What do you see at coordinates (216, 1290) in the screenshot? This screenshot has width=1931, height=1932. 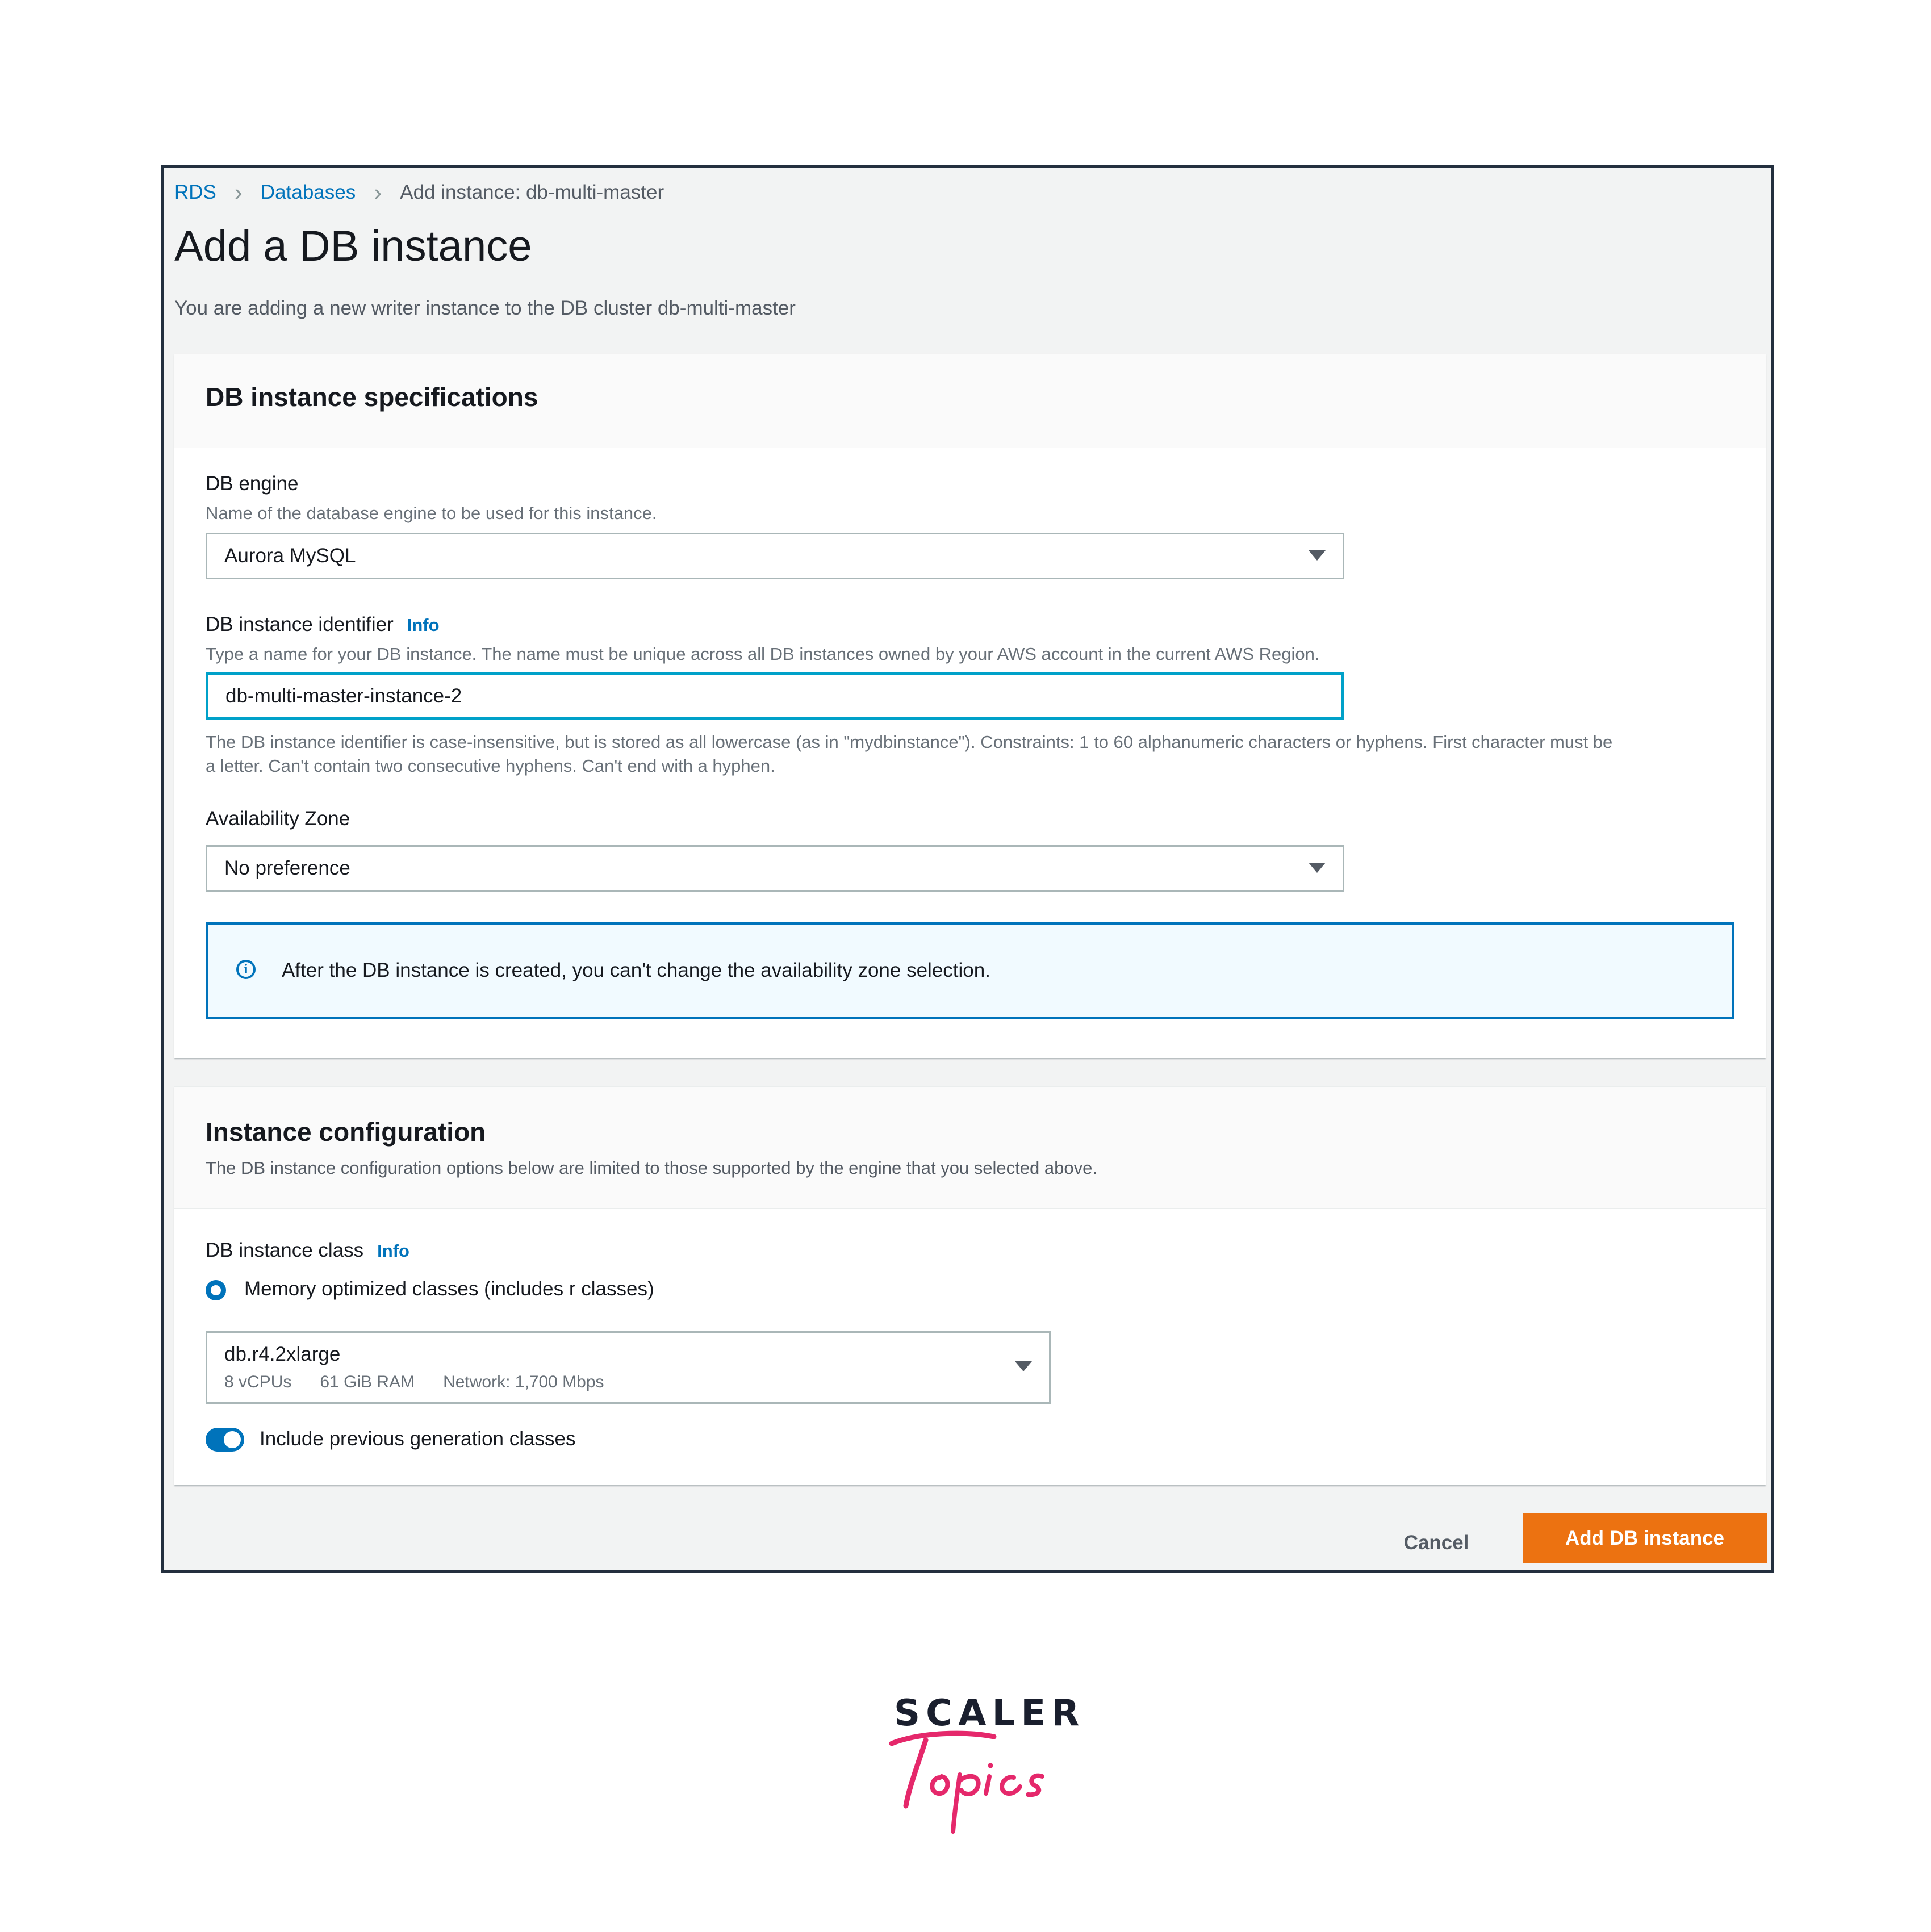 I see `memory-optimized-radio` at bounding box center [216, 1290].